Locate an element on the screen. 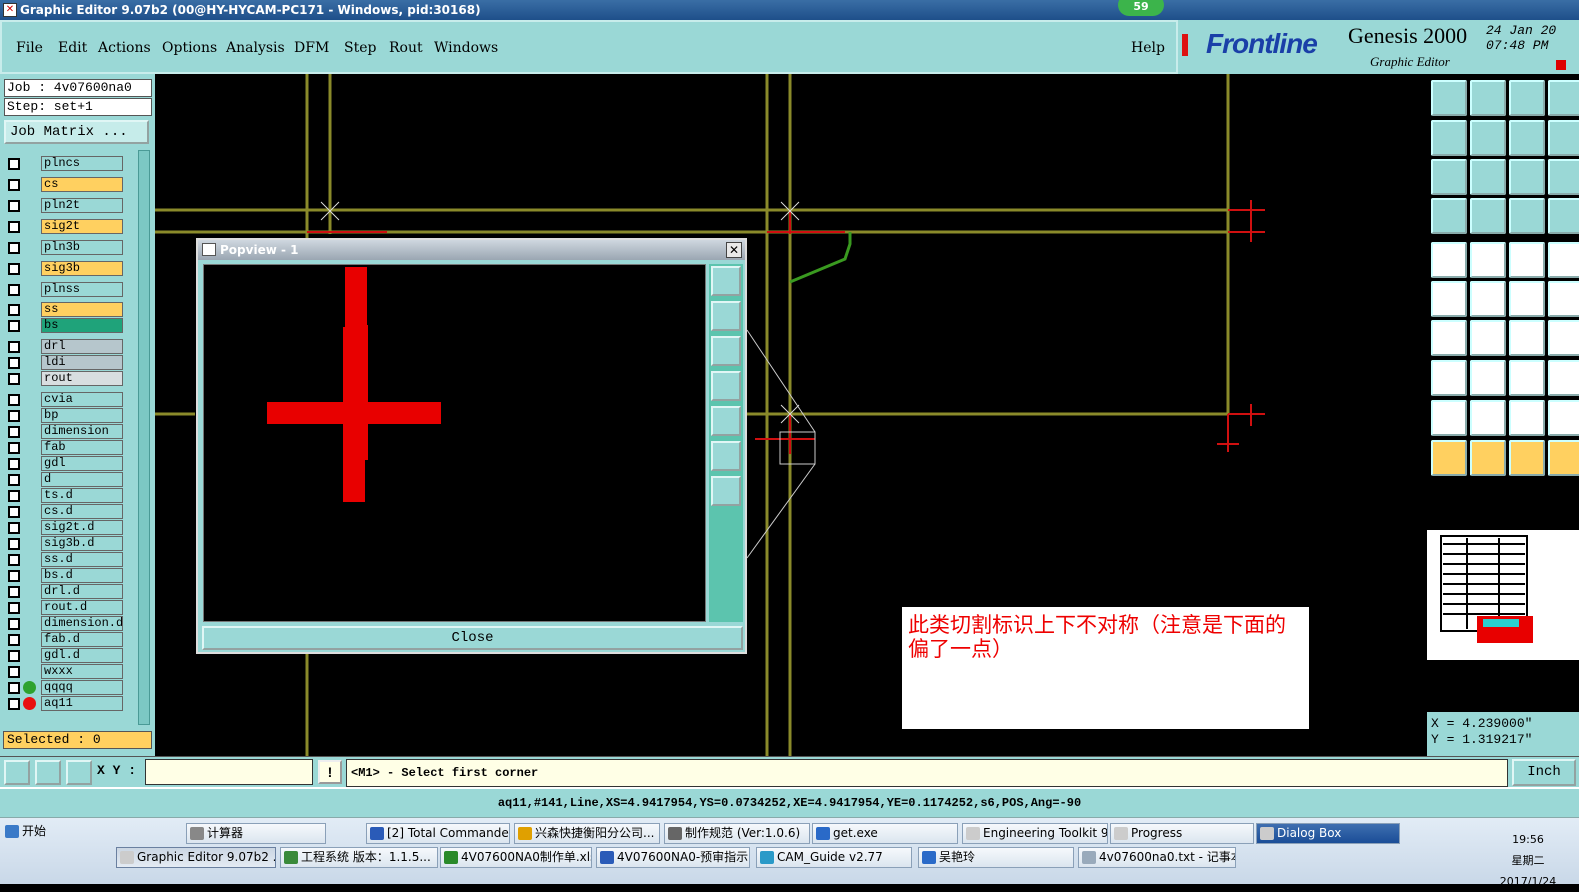  tool-save-icon is located at coordinates (1488, 98).